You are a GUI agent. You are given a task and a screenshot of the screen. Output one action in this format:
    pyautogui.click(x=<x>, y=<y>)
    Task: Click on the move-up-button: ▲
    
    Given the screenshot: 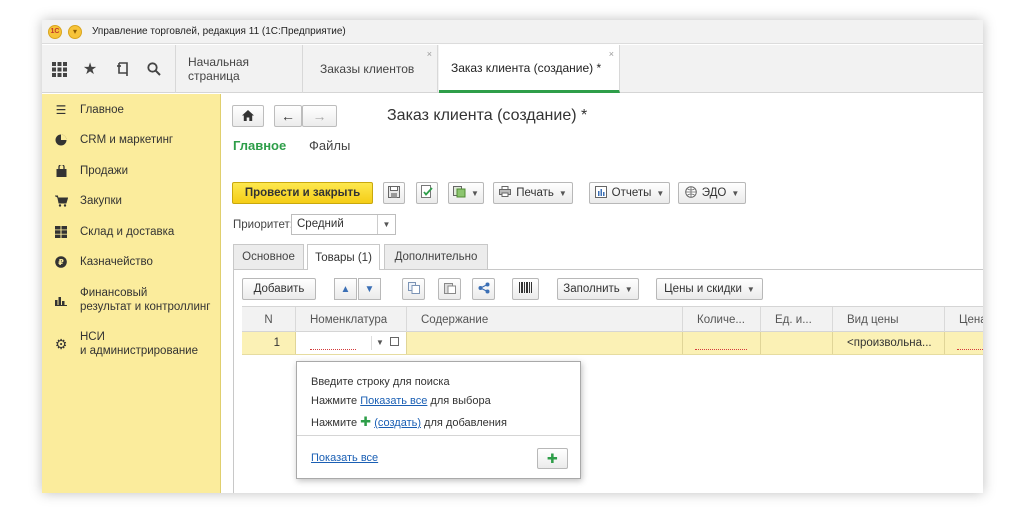 What is the action you would take?
    pyautogui.click(x=345, y=289)
    